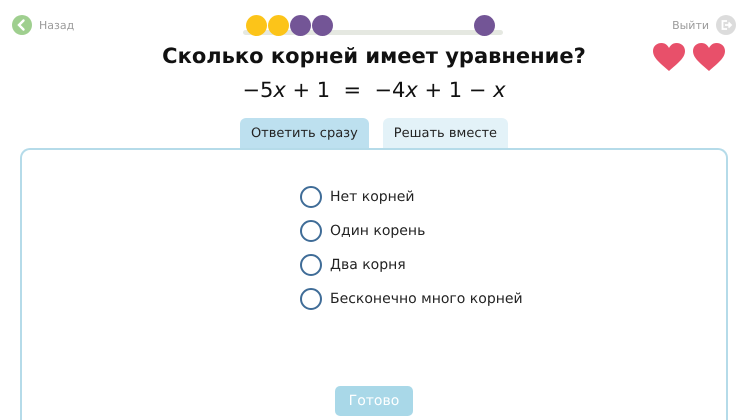 The width and height of the screenshot is (748, 420). I want to click on option-label: Бесконечно много корней, so click(426, 299).